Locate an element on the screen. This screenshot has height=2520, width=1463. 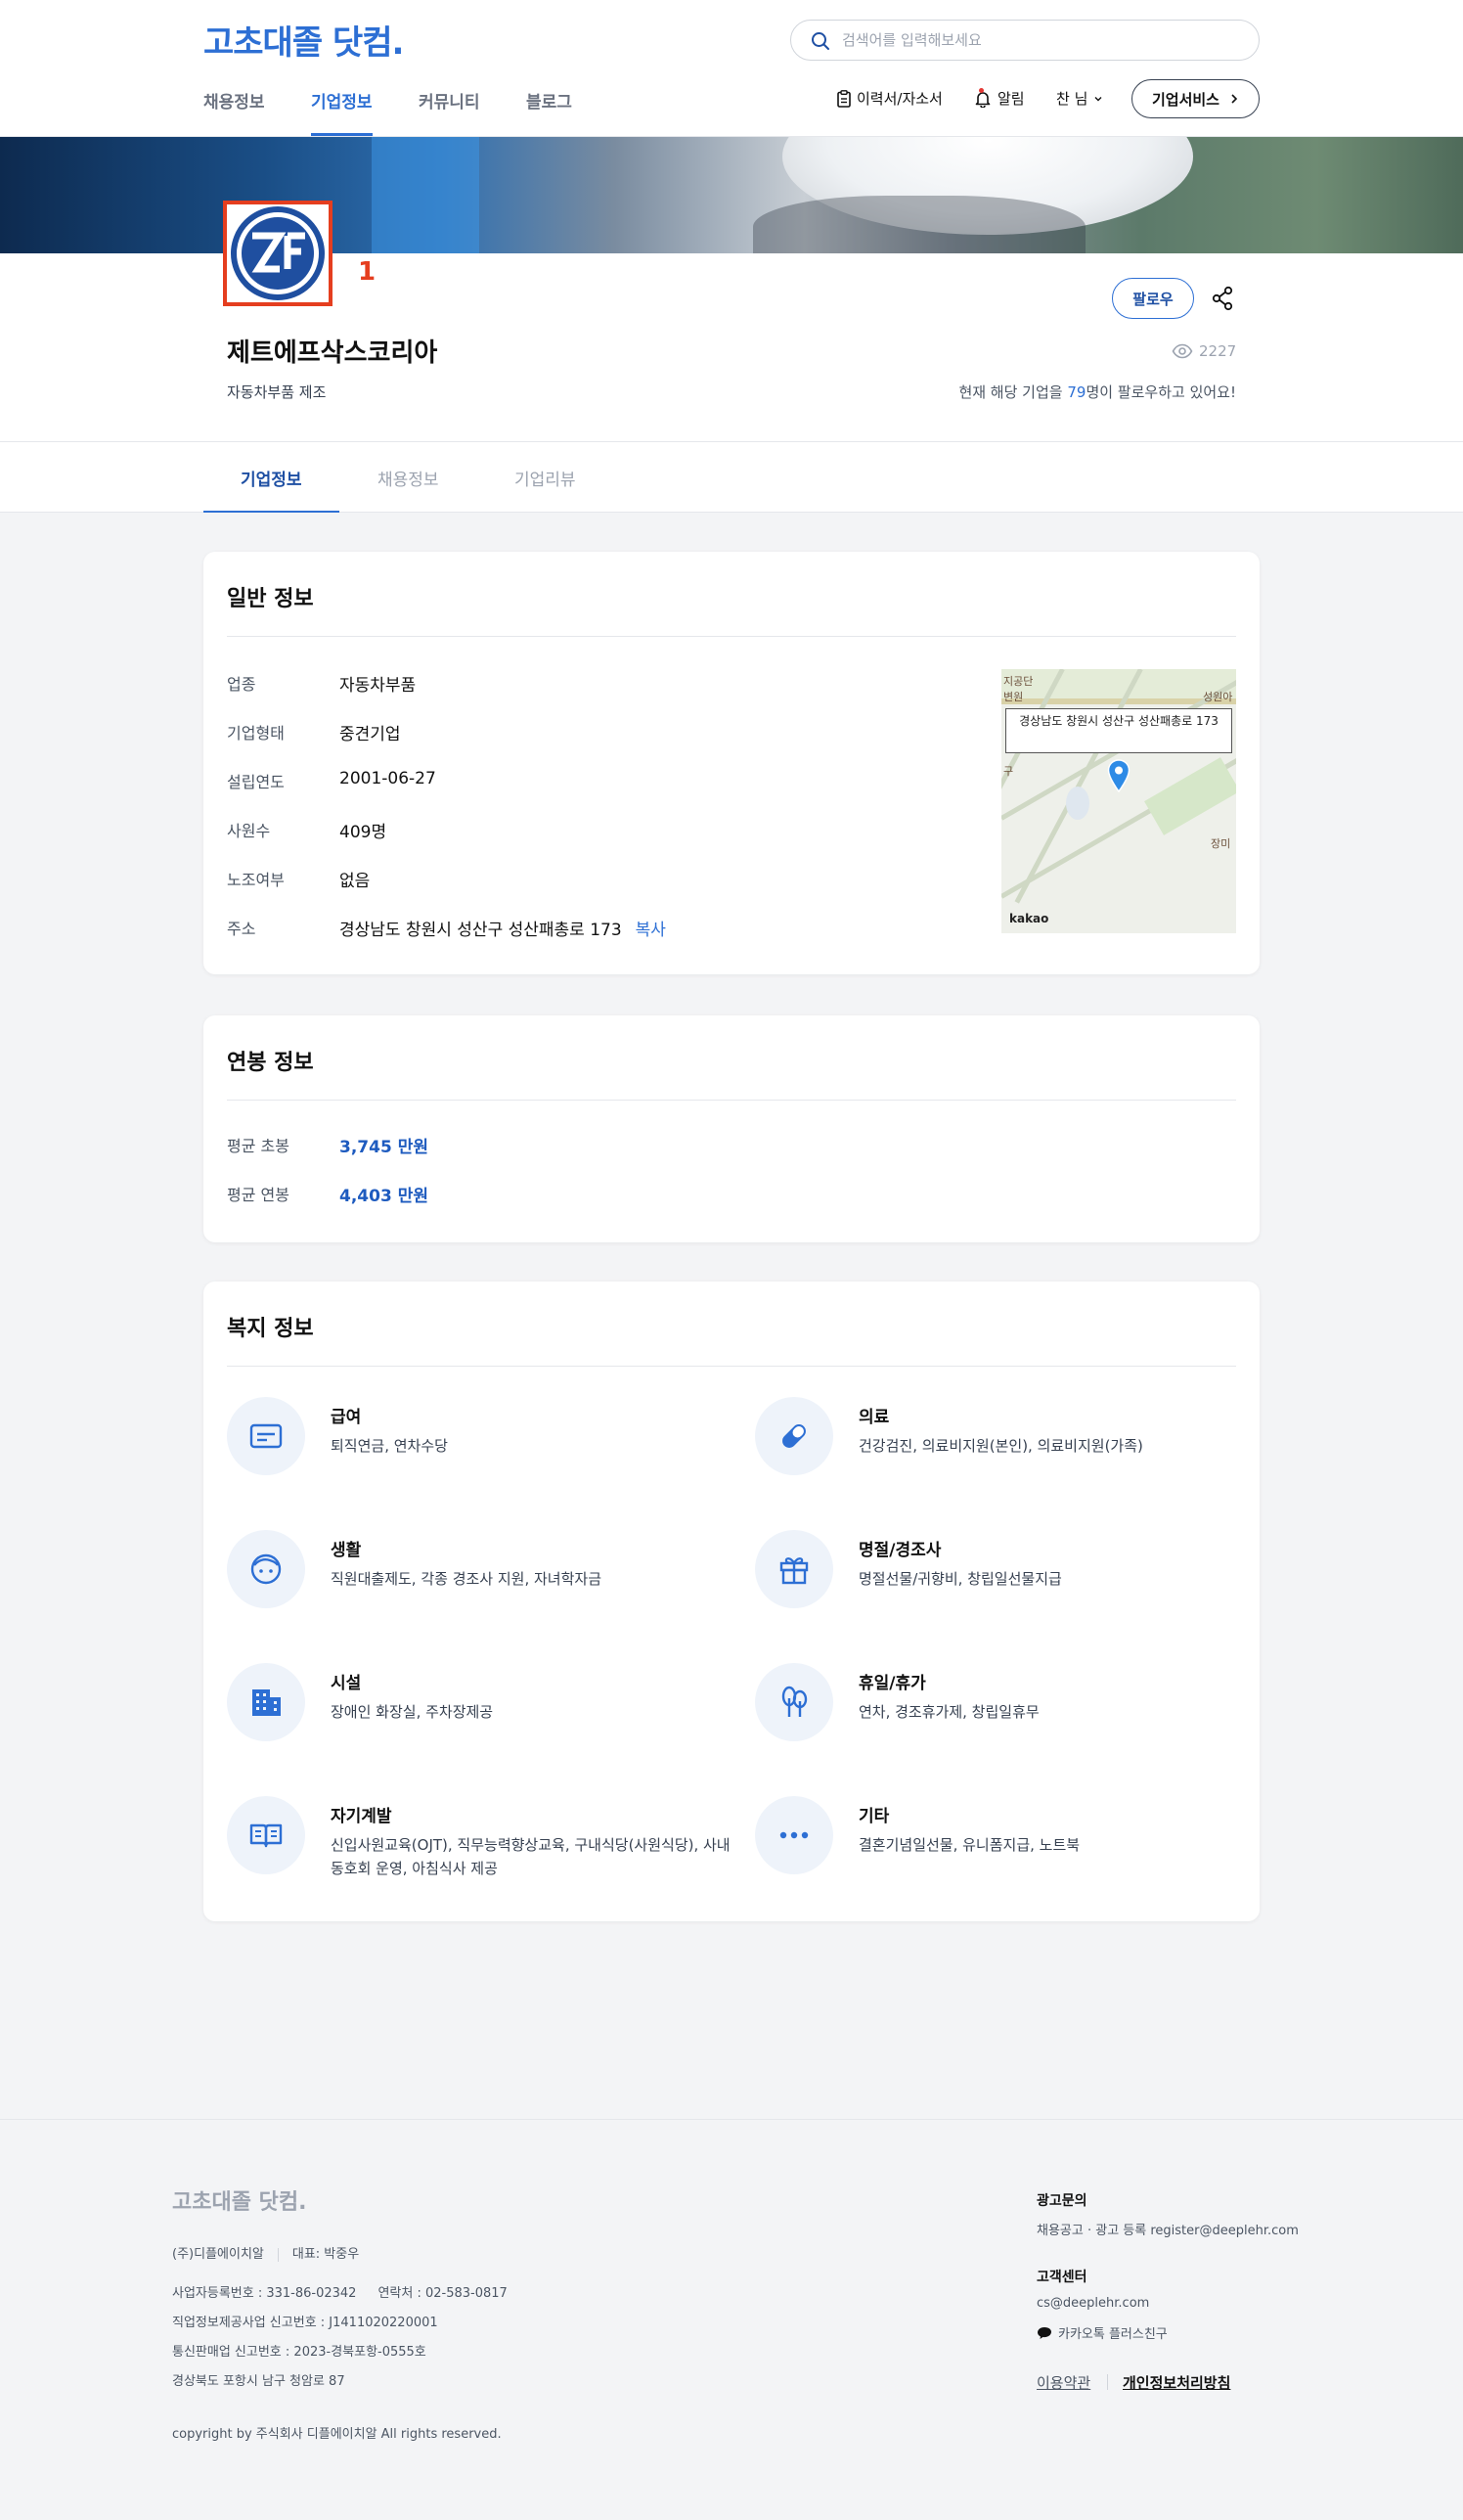
card-icon is located at coordinates (266, 1436).